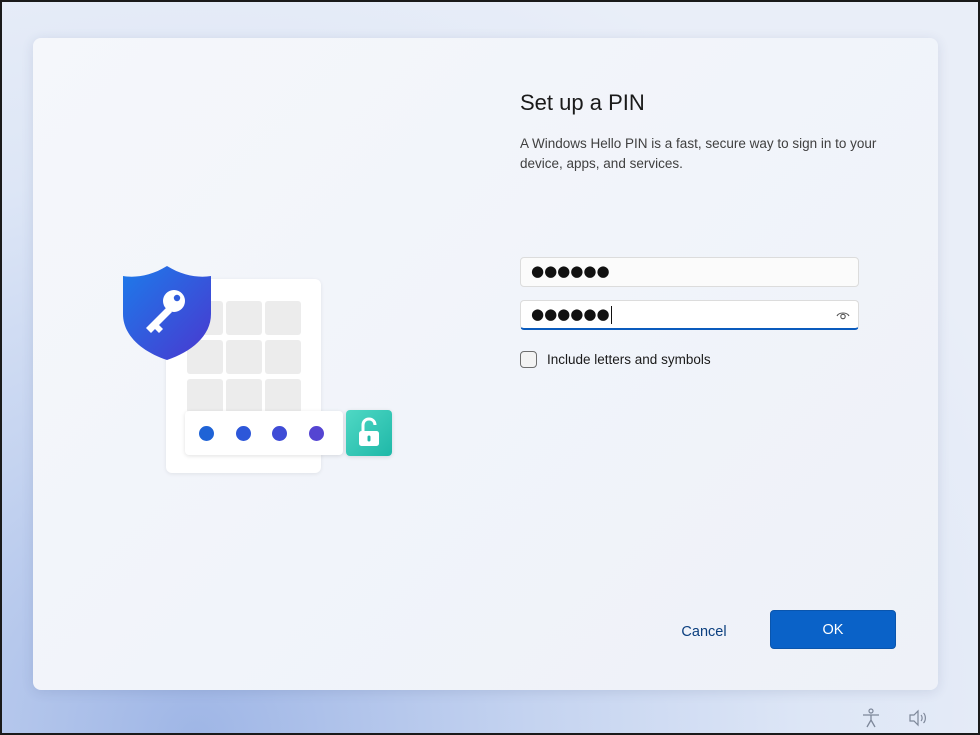 The height and width of the screenshot is (735, 980). I want to click on include-letters-checkbox, so click(528, 359).